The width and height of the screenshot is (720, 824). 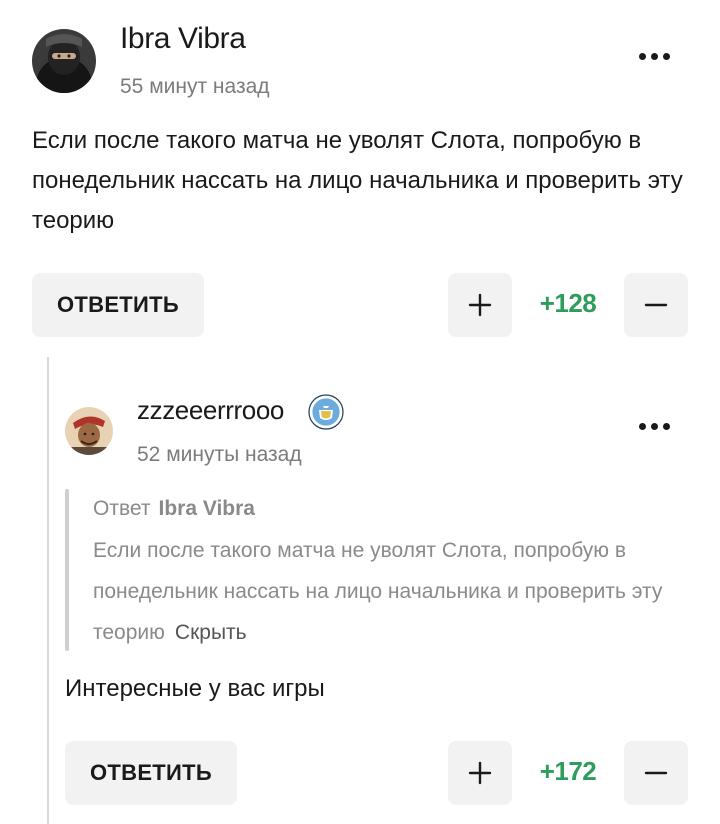 What do you see at coordinates (67, 570) in the screenshot?
I see `quote-bar` at bounding box center [67, 570].